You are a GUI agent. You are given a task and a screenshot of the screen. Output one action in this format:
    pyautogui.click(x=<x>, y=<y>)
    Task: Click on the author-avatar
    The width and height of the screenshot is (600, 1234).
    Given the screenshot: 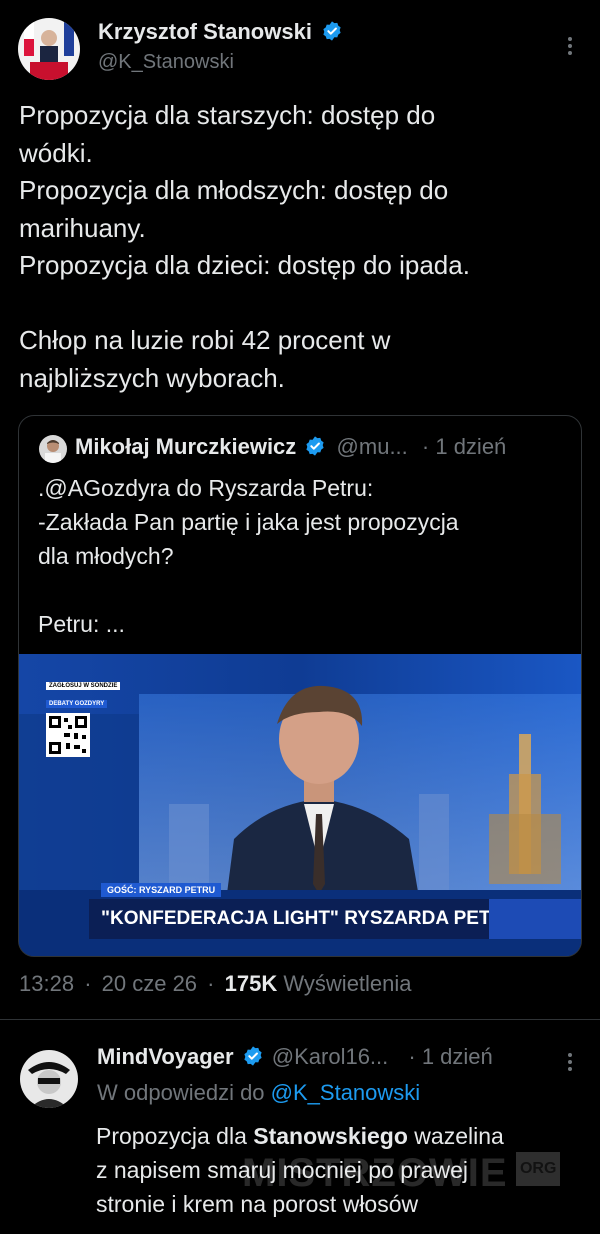 What is the action you would take?
    pyautogui.click(x=49, y=49)
    